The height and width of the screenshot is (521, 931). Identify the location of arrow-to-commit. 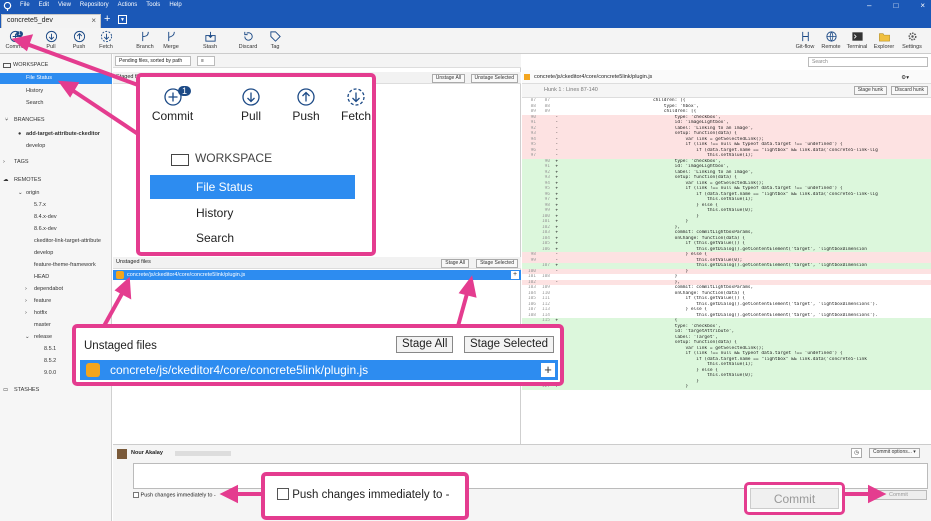
(81, 64).